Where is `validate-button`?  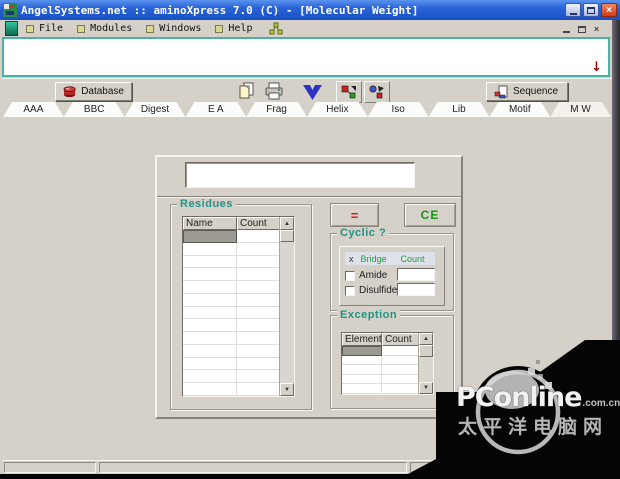 validate-button is located at coordinates (312, 91).